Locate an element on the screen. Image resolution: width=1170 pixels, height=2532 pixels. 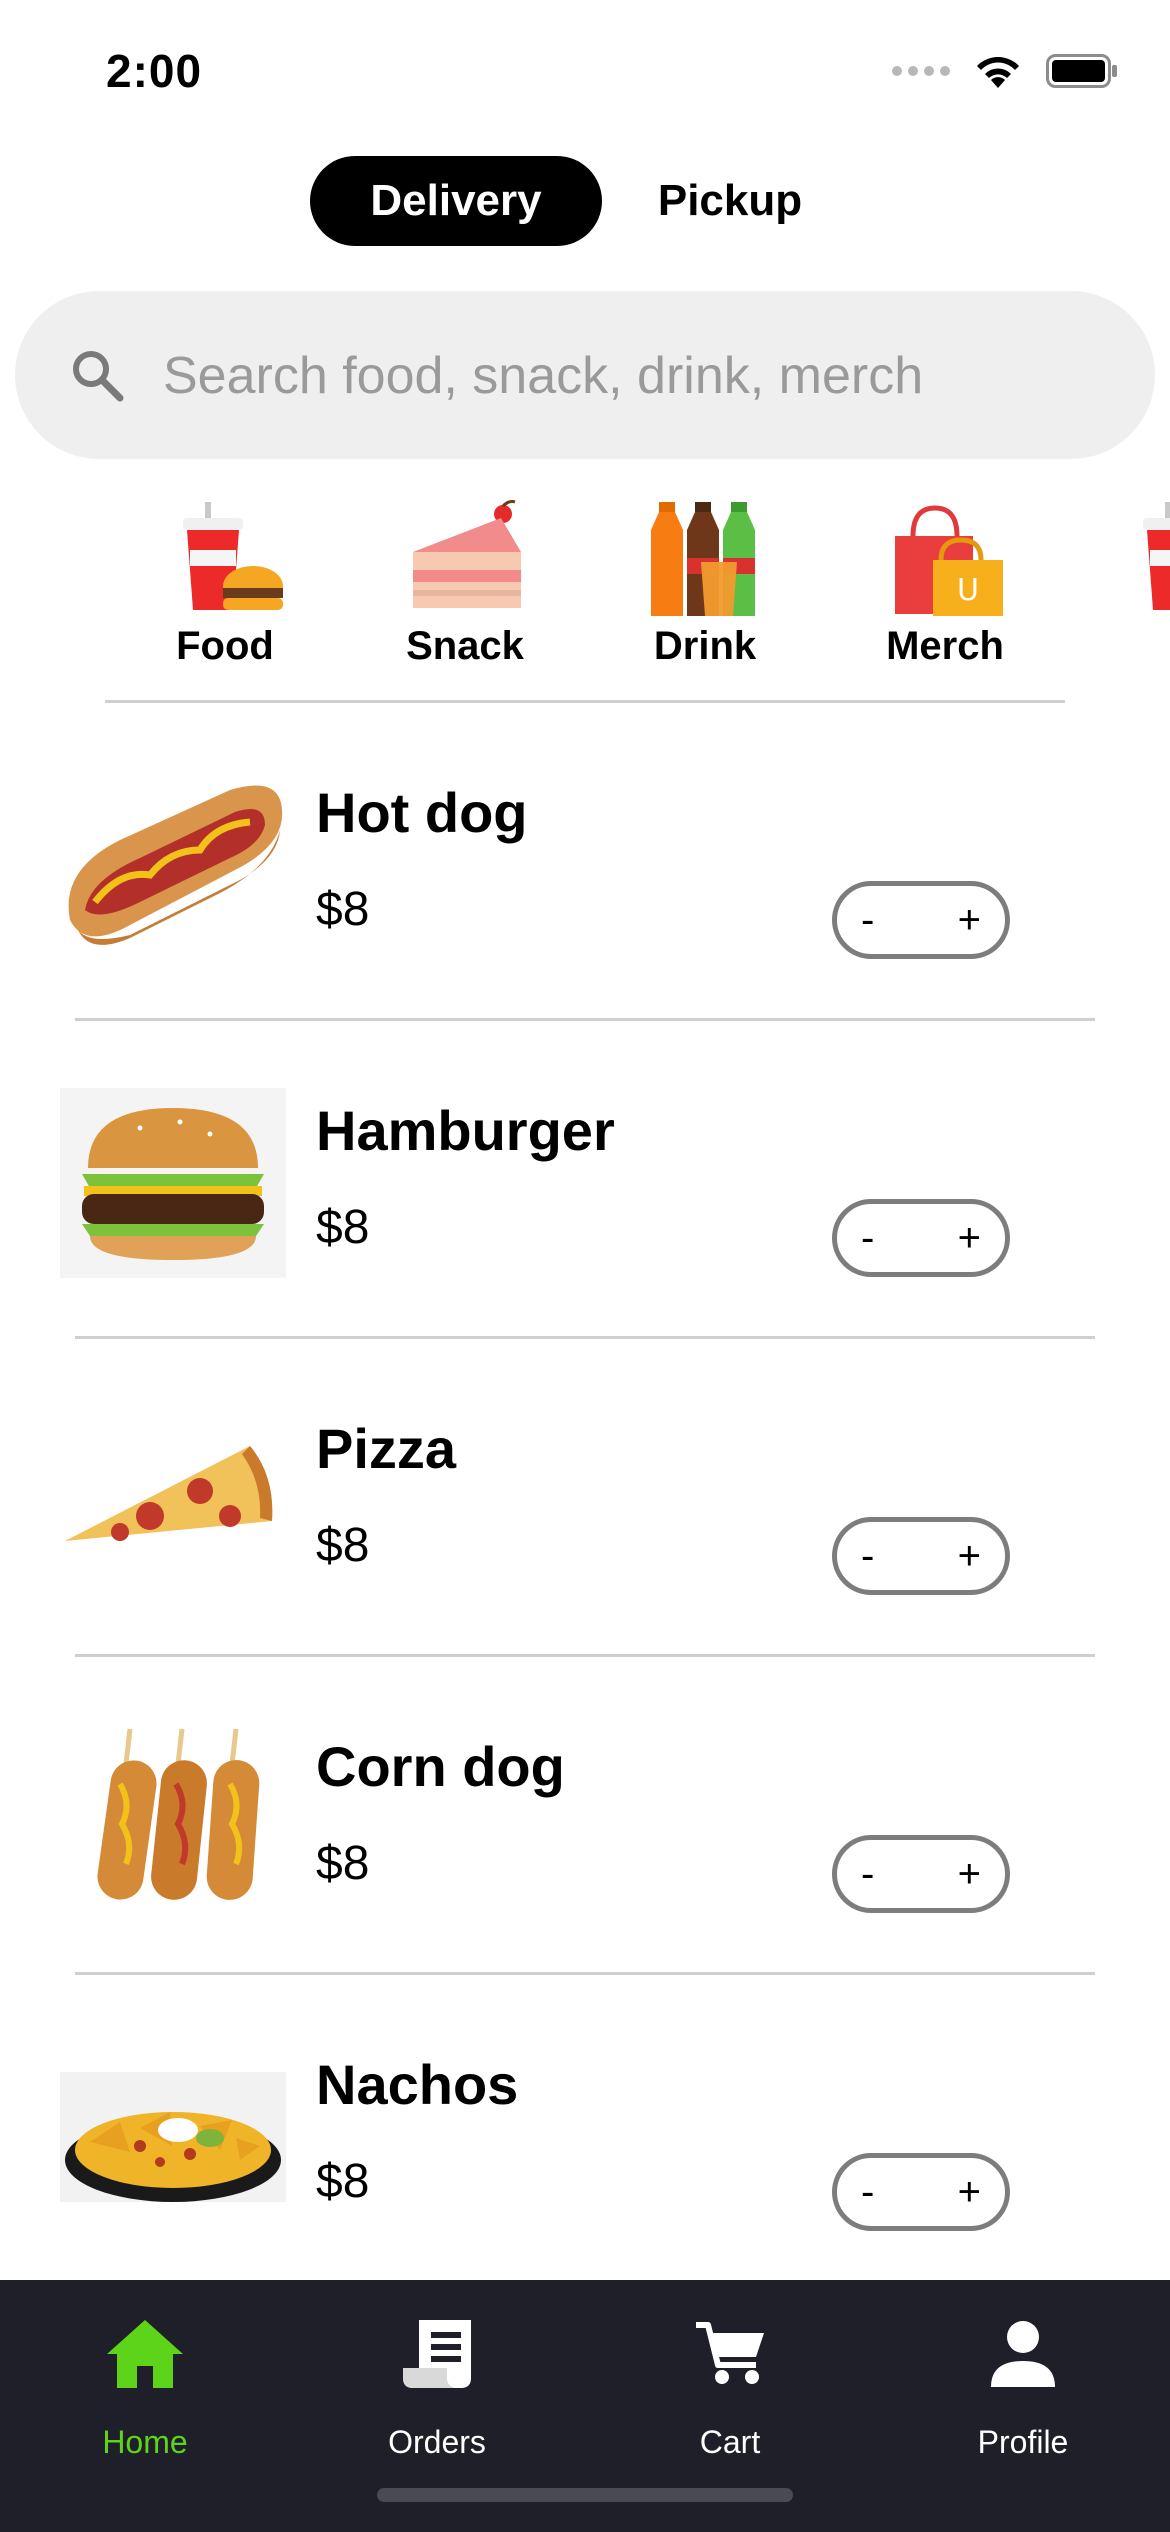
item-name: Hamburger is located at coordinates (465, 1130).